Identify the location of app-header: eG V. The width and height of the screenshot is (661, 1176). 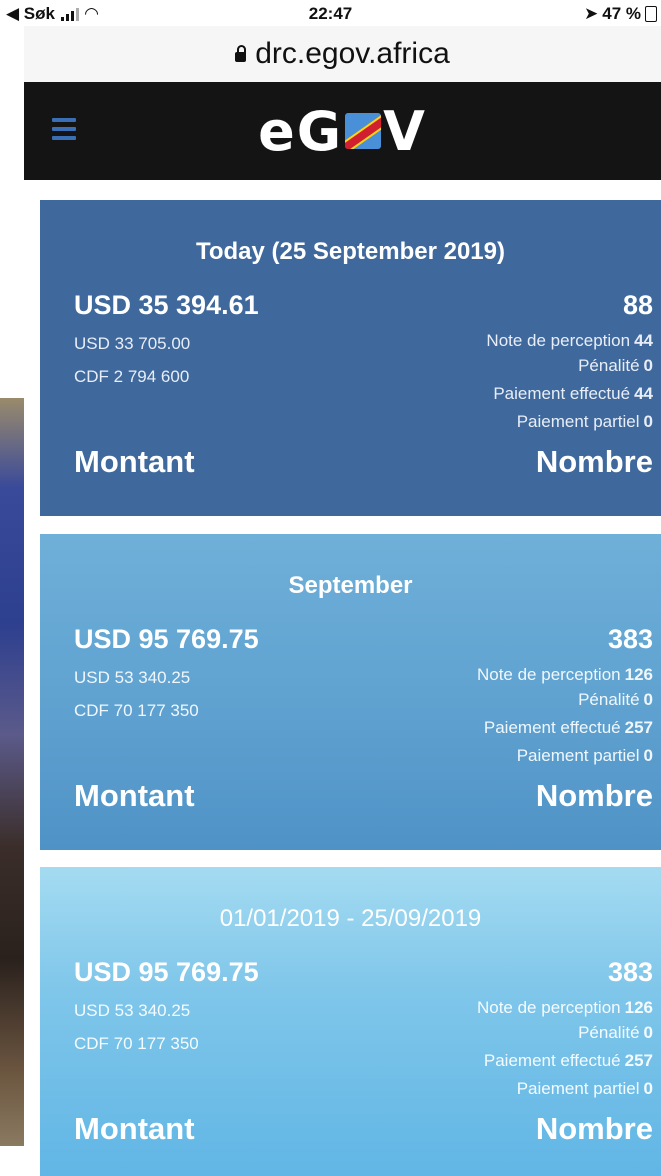
(342, 131).